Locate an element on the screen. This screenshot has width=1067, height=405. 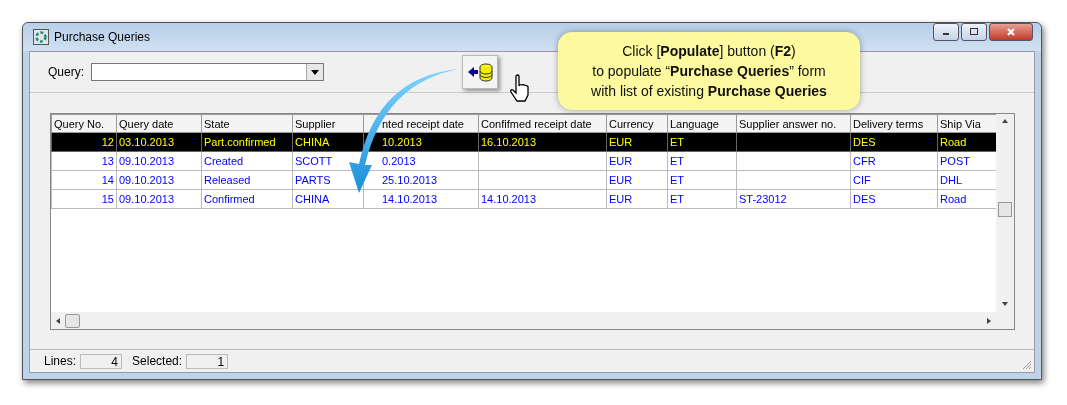
populate-button is located at coordinates (480, 72).